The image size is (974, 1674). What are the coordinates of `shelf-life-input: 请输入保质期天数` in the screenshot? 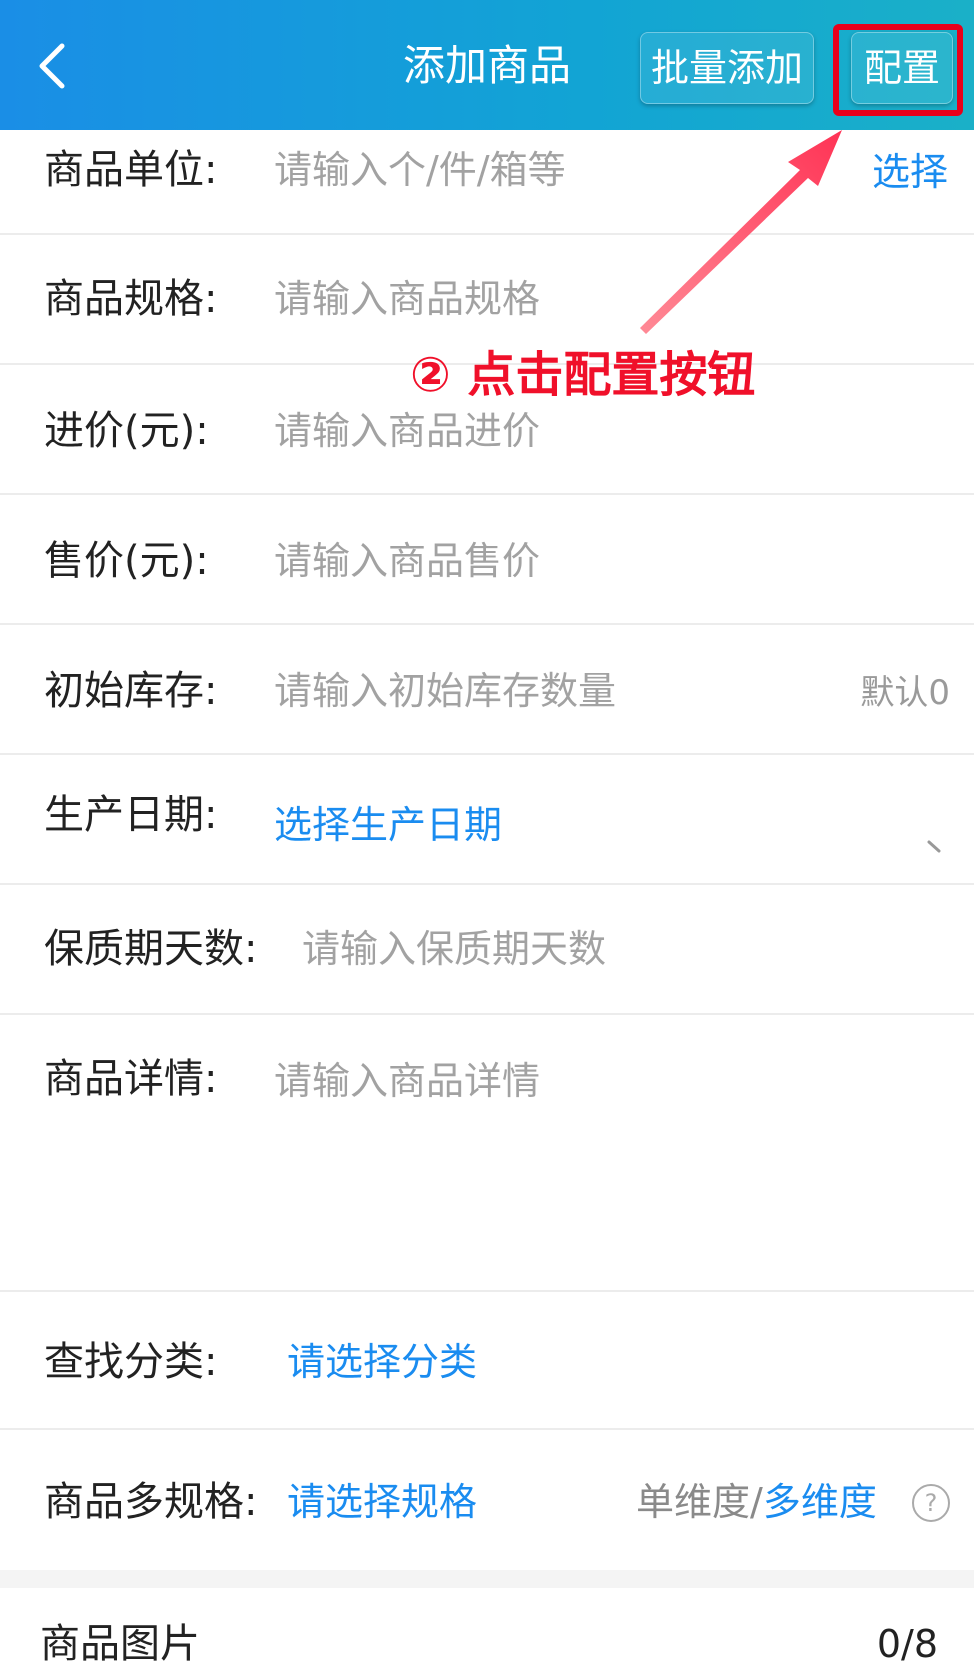 It's located at (454, 949).